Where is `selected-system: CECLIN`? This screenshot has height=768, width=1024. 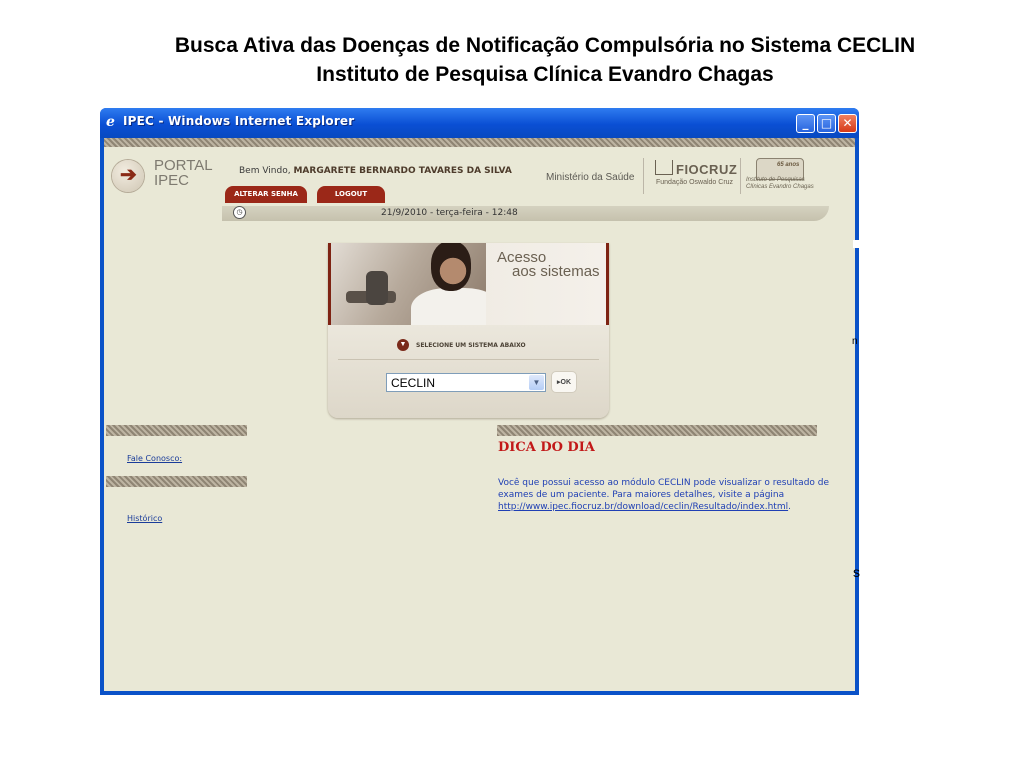
selected-system: CECLIN is located at coordinates (413, 383).